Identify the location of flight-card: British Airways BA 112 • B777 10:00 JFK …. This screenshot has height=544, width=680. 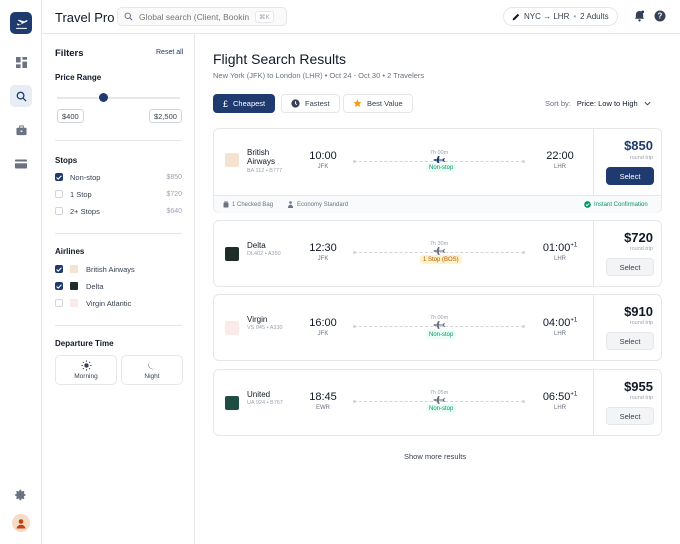
(437, 170).